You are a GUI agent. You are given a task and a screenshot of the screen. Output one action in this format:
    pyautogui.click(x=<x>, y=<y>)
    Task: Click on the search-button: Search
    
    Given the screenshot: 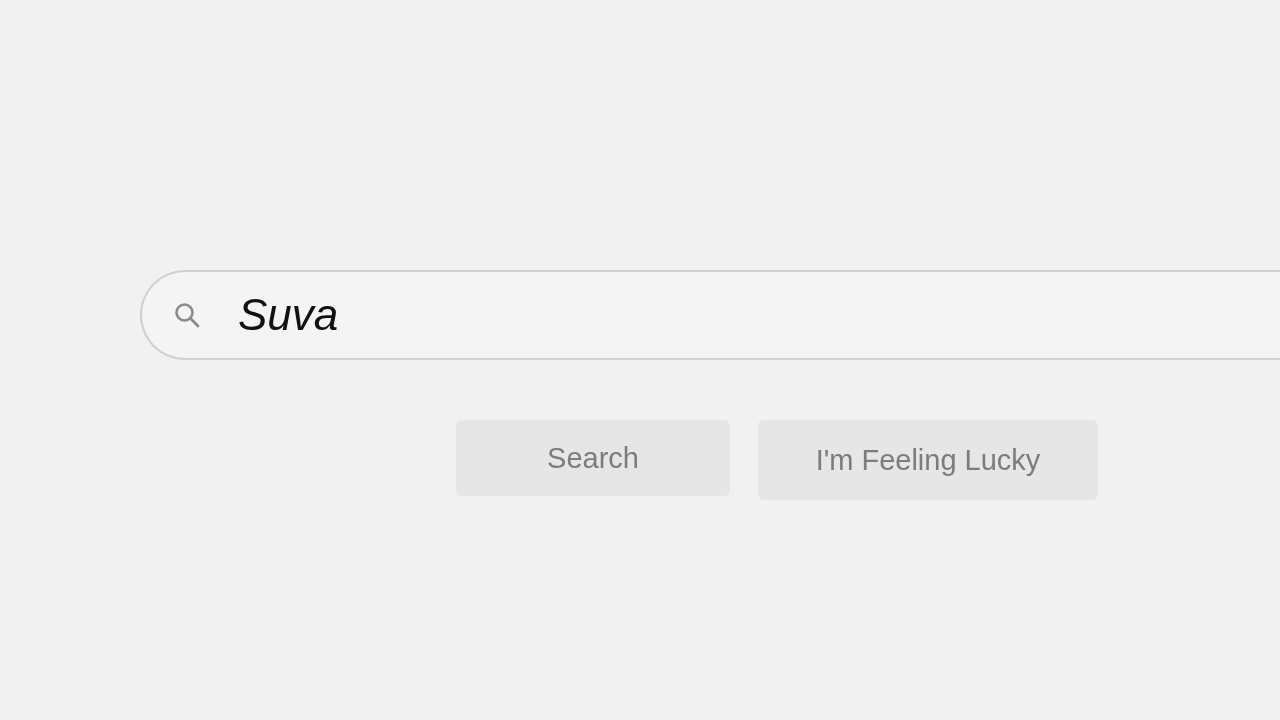 What is the action you would take?
    pyautogui.click(x=593, y=458)
    